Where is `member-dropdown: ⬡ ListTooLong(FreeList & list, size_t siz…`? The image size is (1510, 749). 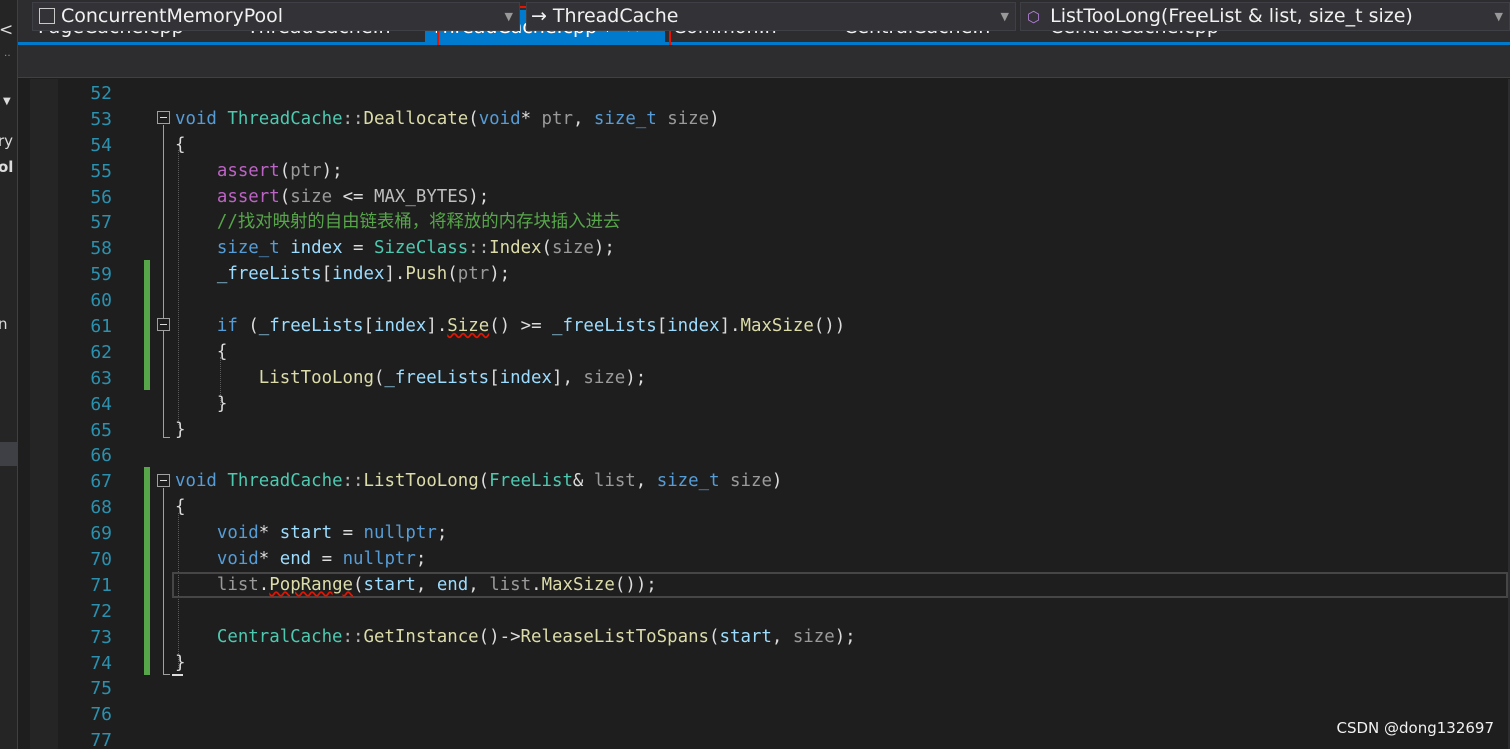
member-dropdown: ⬡ ListTooLong(FreeList & list, size_t siz… is located at coordinates (1265, 16).